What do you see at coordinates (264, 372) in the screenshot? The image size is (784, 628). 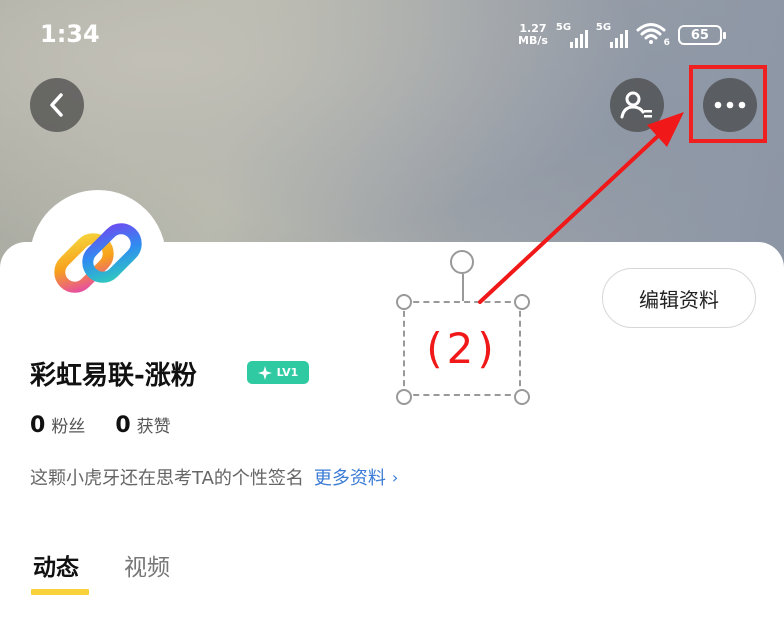 I see `sparkle-icon` at bounding box center [264, 372].